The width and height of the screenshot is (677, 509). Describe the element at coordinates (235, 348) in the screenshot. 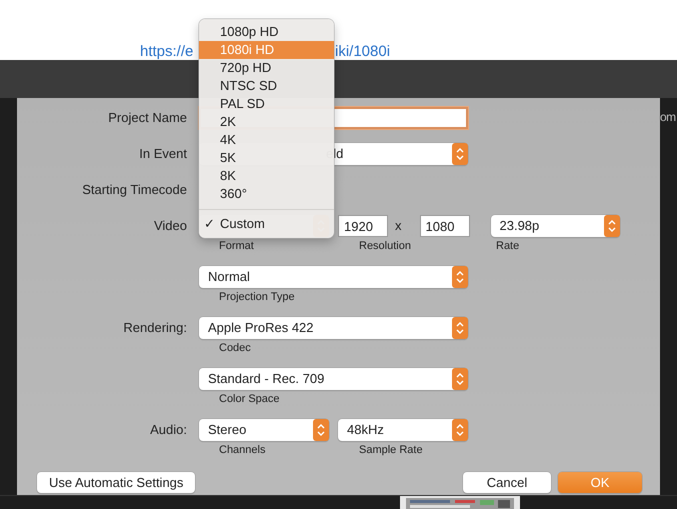

I see `caption: Codec` at that location.